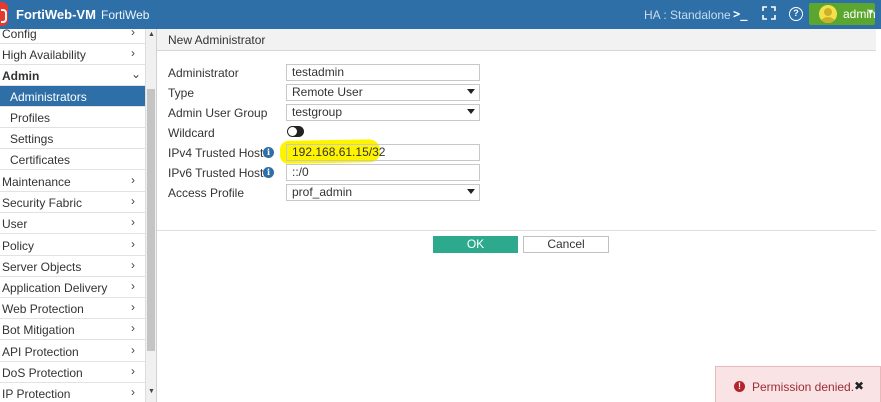  What do you see at coordinates (72, 138) in the screenshot?
I see `sidebar-item-settings: Settings` at bounding box center [72, 138].